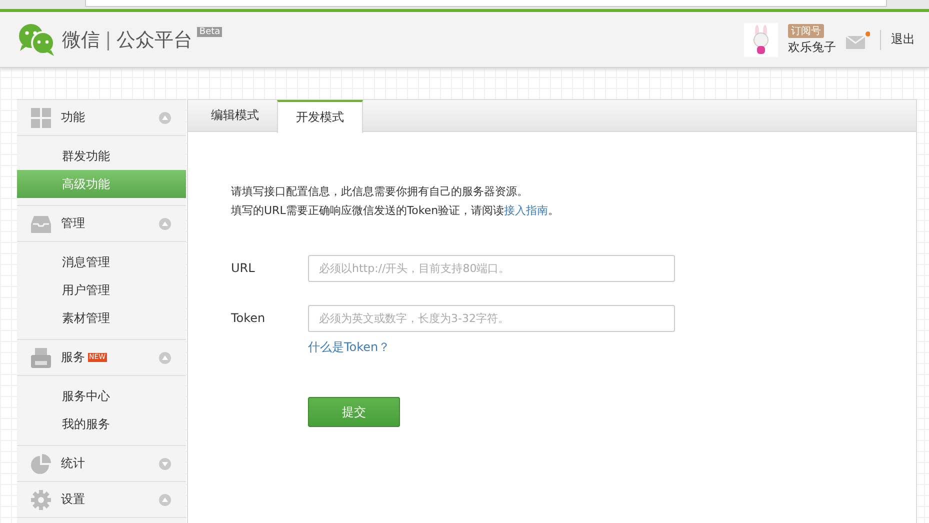 This screenshot has height=523, width=929. I want to click on account-name: 欢乐兔子, so click(812, 47).